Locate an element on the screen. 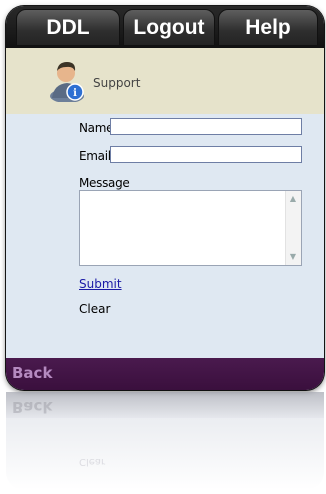  page-title: Support is located at coordinates (117, 83).